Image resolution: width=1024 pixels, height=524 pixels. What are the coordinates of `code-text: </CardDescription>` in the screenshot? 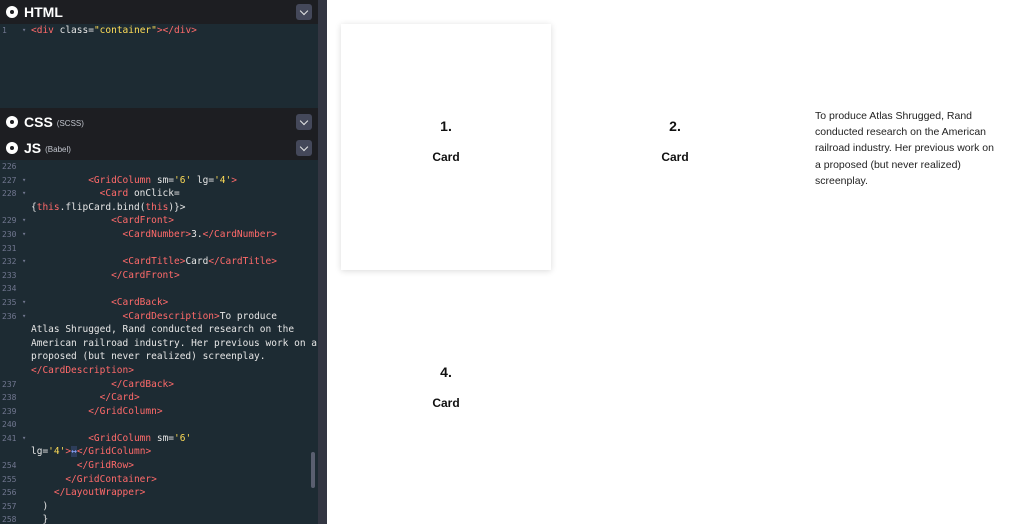 It's located at (82, 371).